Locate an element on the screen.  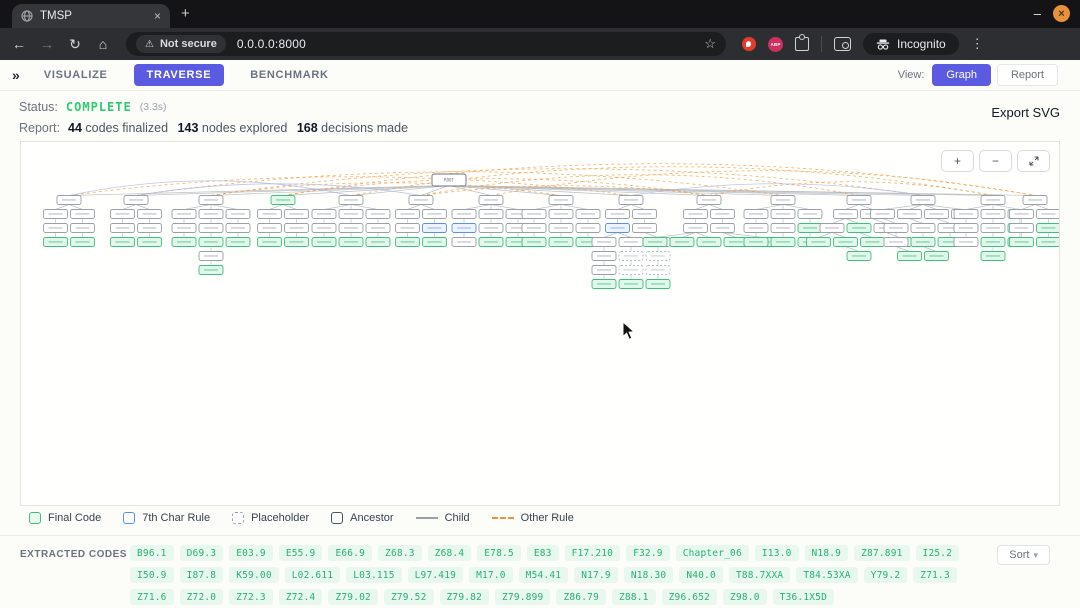
code-chip: Z71.3 is located at coordinates (935, 575).